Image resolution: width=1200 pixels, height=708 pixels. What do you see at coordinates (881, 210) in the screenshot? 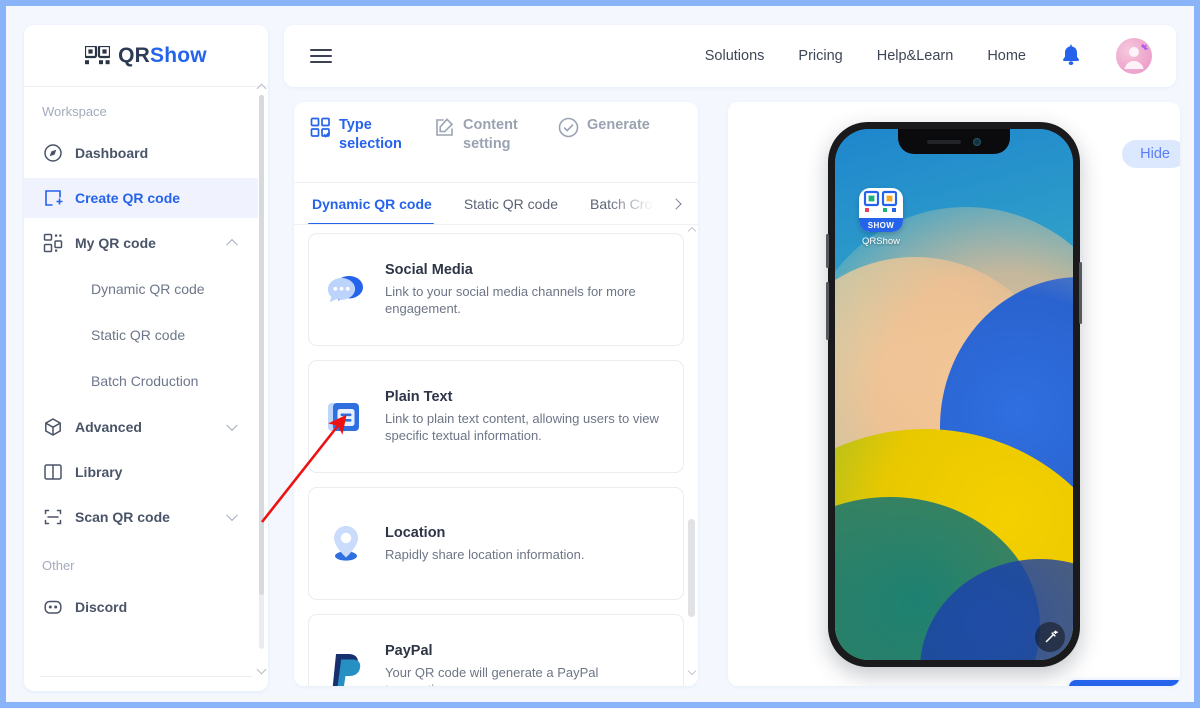
I see `qrshow-app-icon: SHOW` at bounding box center [881, 210].